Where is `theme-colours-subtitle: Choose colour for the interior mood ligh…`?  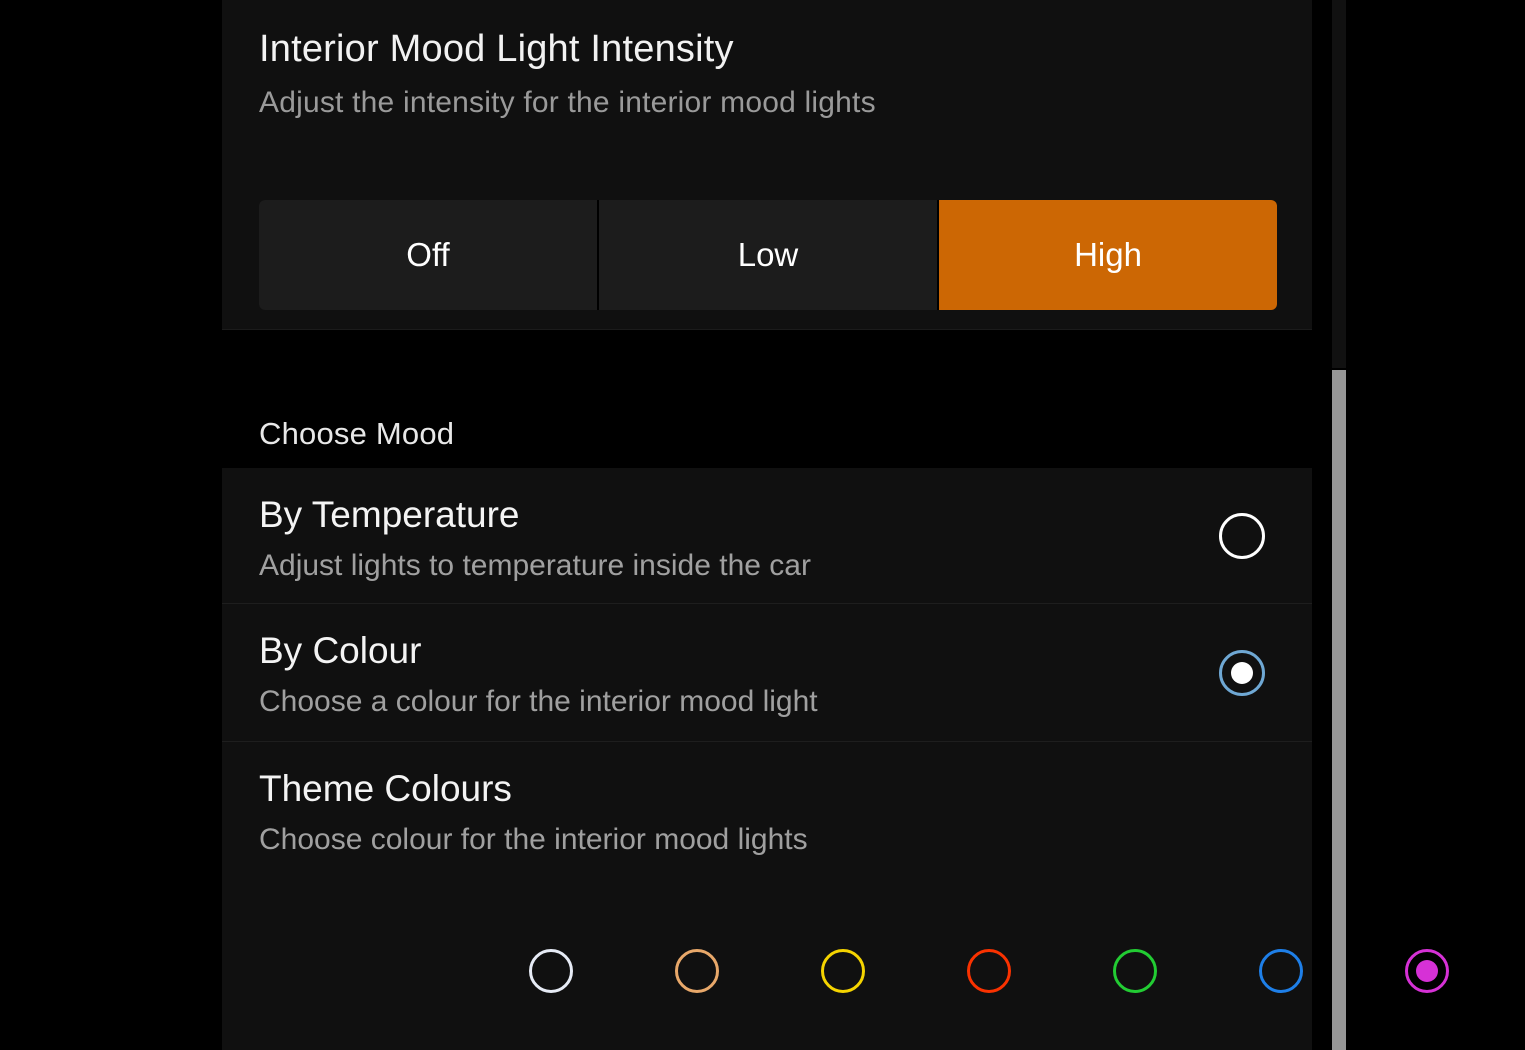 theme-colours-subtitle: Choose colour for the interior mood ligh… is located at coordinates (533, 839).